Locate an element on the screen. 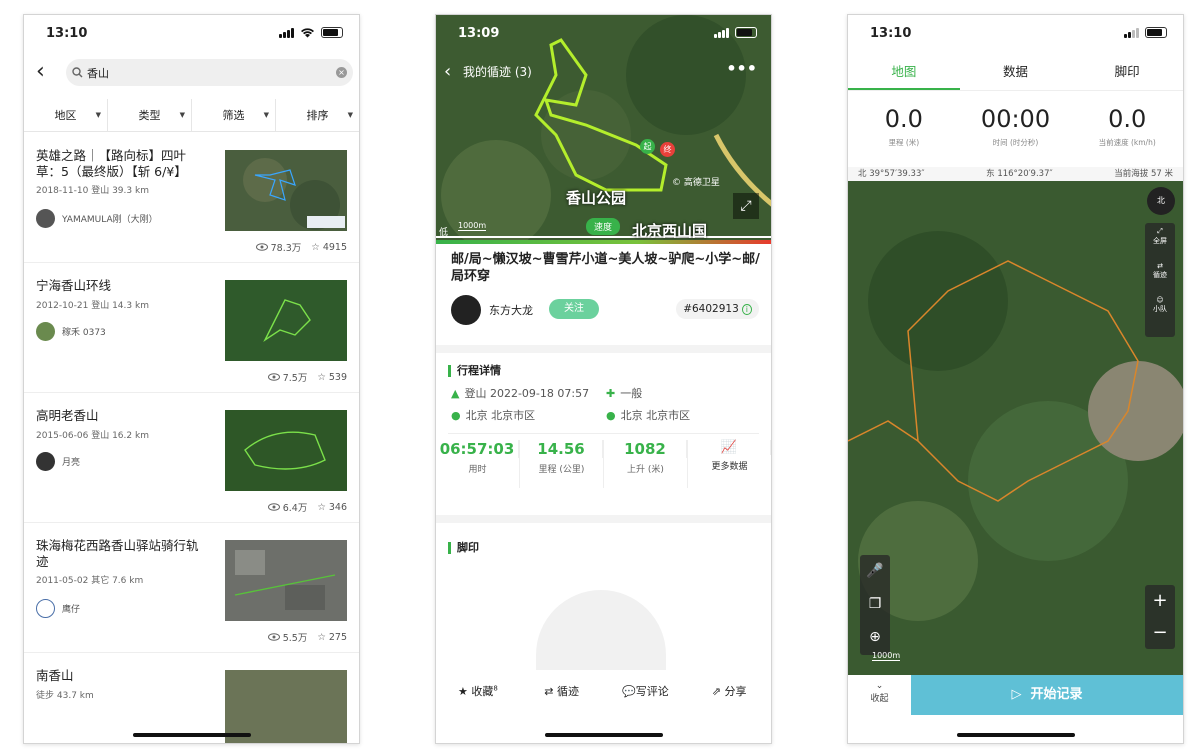 The width and height of the screenshot is (1200, 756). more-icon: ••• is located at coordinates (741, 68).